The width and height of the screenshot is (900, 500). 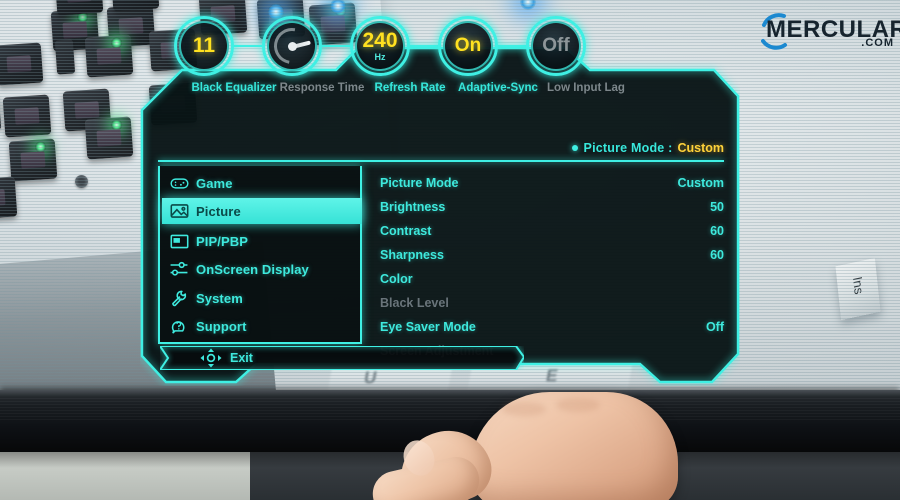 I want to click on gauge-response-time: Response Time, so click(x=313, y=55).